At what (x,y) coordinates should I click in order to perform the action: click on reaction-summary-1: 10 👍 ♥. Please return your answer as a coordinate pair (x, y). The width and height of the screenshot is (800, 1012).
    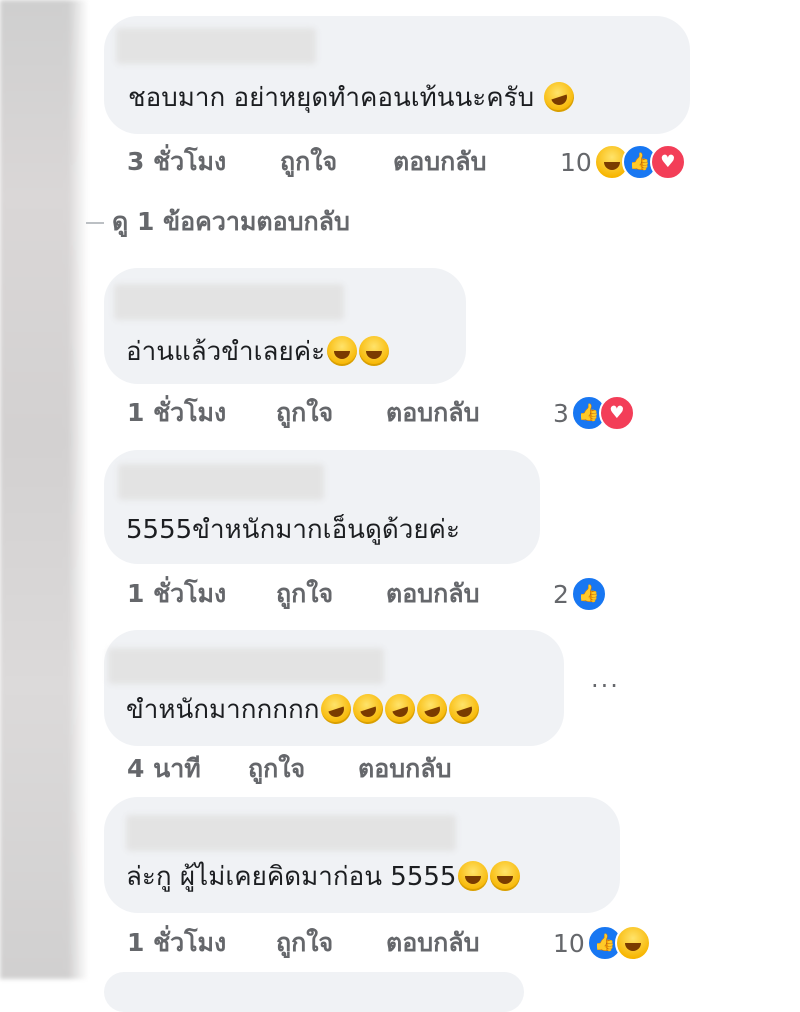
    Looking at the image, I should click on (623, 162).